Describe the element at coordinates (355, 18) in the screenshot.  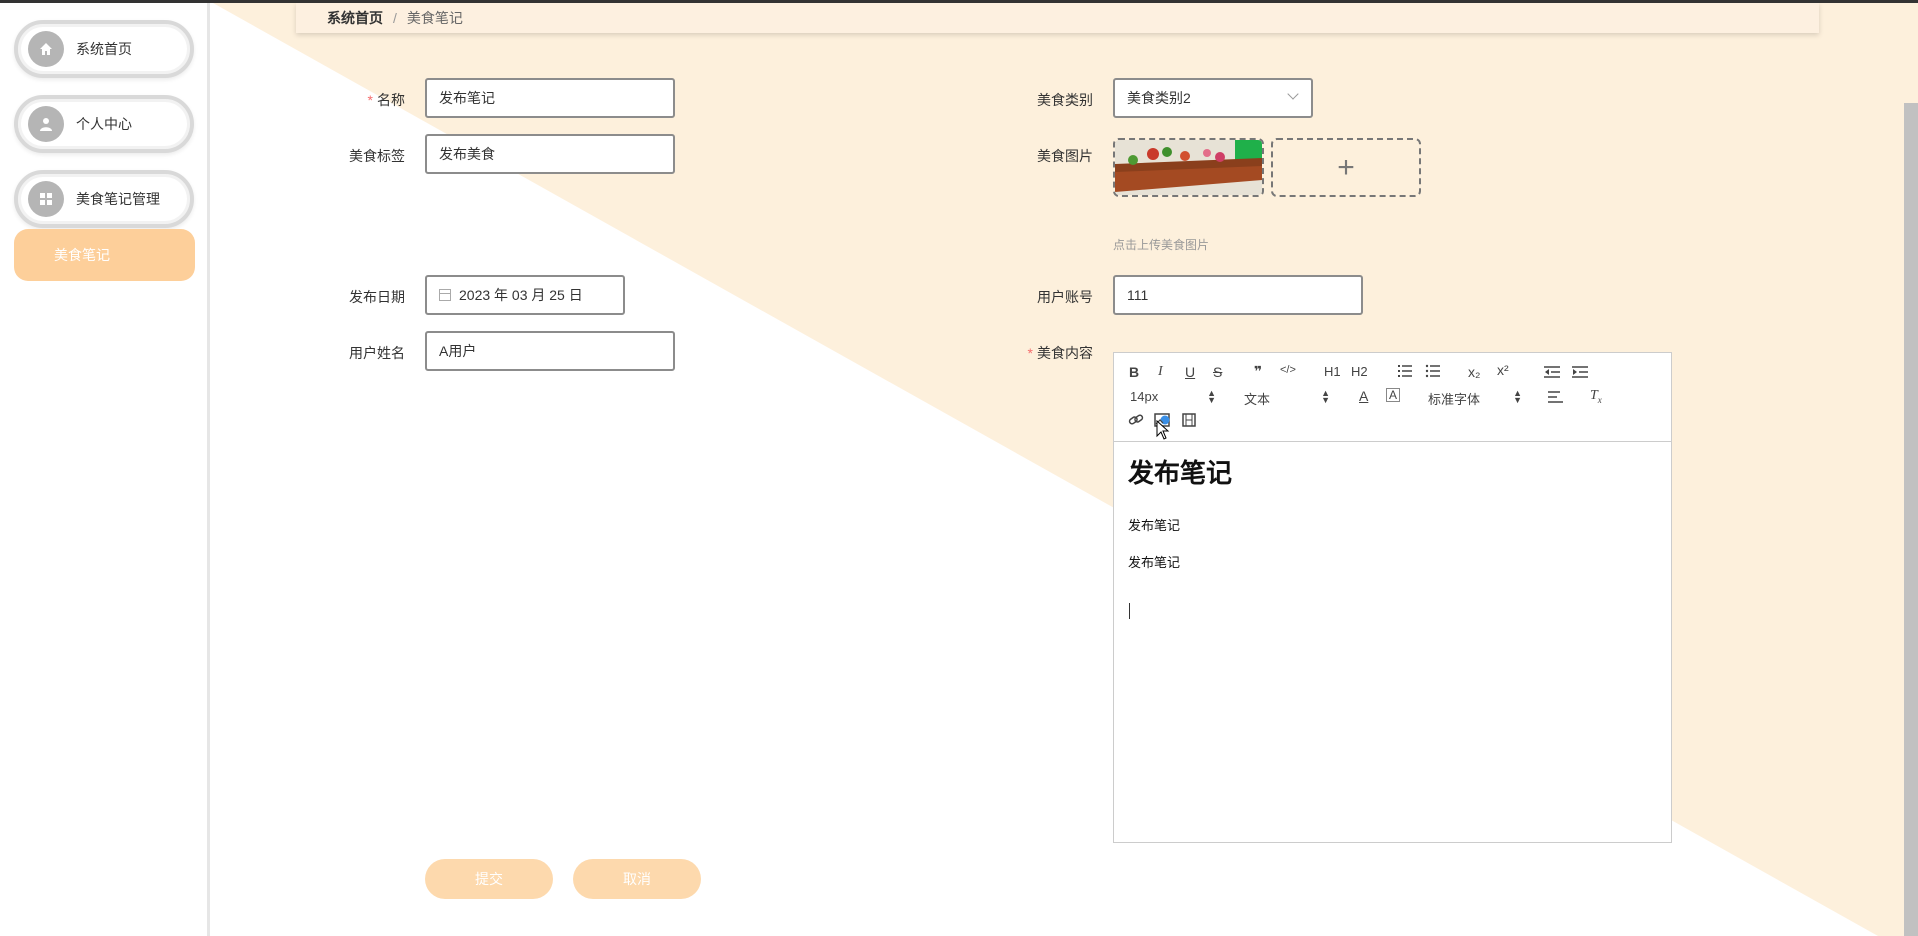
I see `breadcrumb-home: 系统首页` at that location.